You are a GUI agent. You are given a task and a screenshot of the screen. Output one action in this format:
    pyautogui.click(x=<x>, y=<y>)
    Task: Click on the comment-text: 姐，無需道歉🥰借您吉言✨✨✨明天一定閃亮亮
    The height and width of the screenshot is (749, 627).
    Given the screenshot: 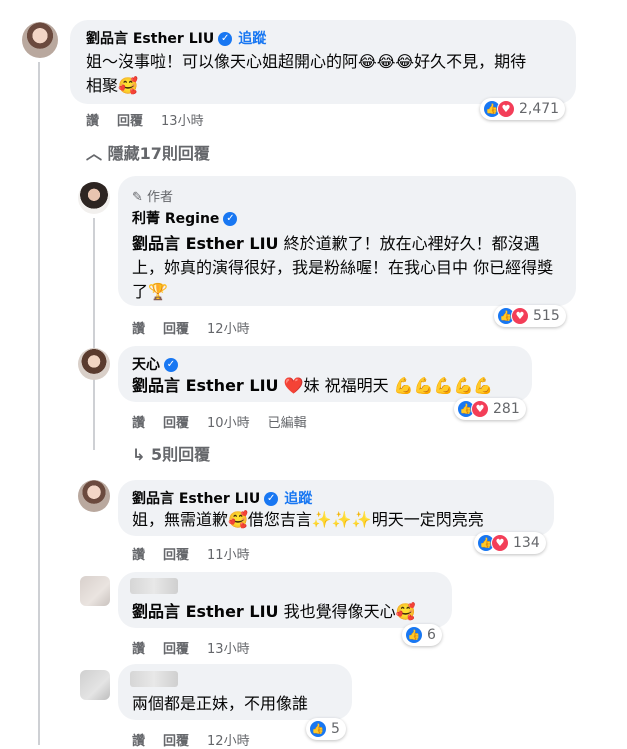 What is the action you would take?
    pyautogui.click(x=308, y=519)
    